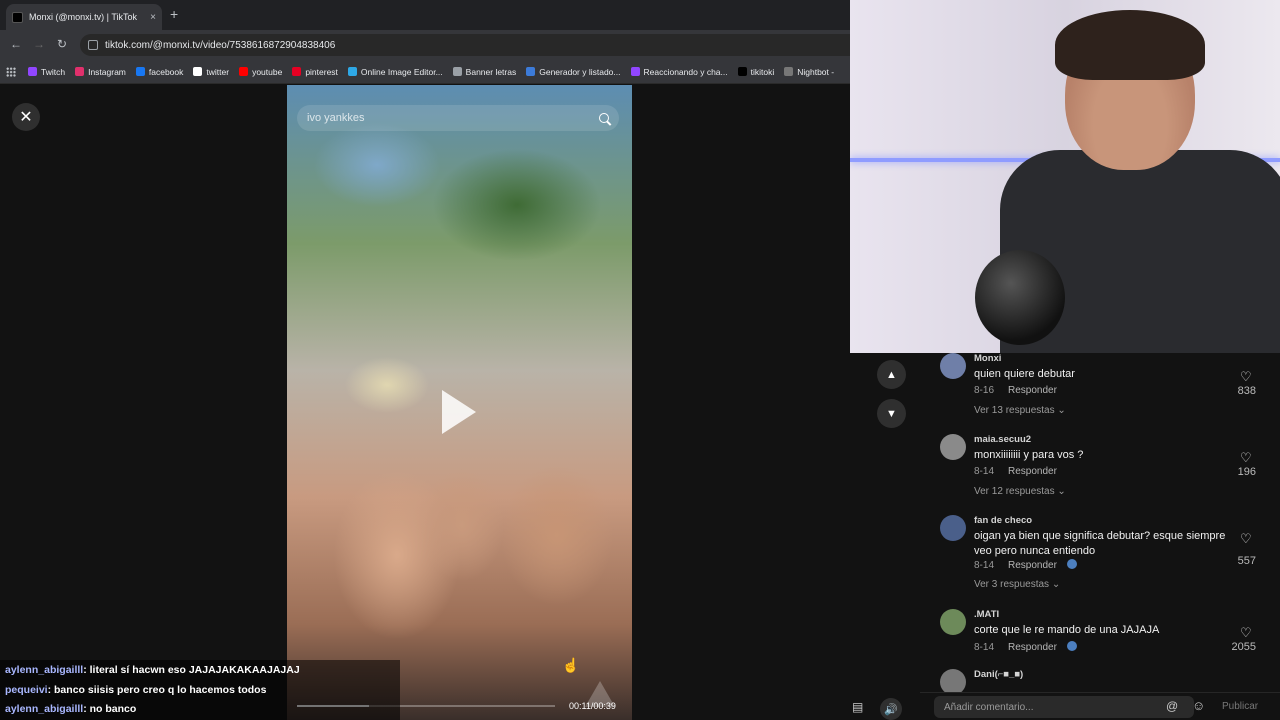 Image resolution: width=1280 pixels, height=720 pixels. Describe the element at coordinates (1198, 705) in the screenshot. I see `emoji-icon: ☺` at that location.